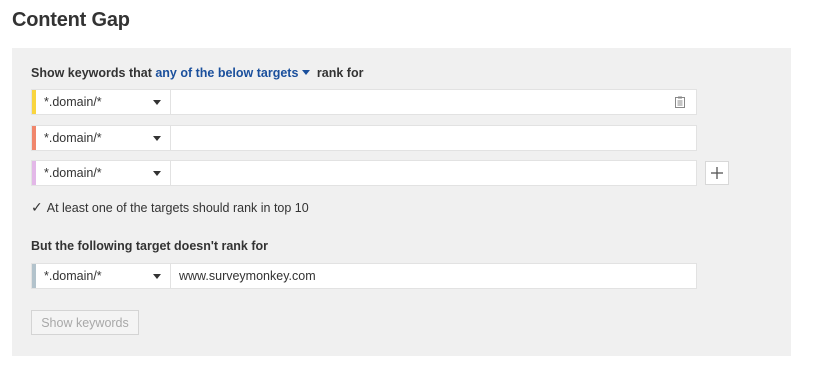 Image resolution: width=820 pixels, height=381 pixels. I want to click on add-target-button, so click(717, 173).